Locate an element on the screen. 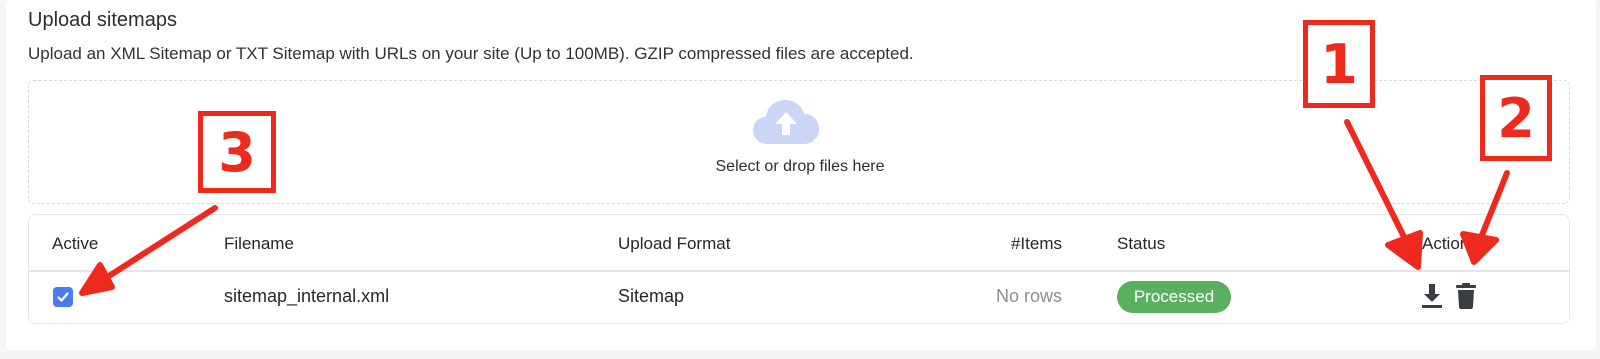  status-badge: Processed is located at coordinates (1174, 297).